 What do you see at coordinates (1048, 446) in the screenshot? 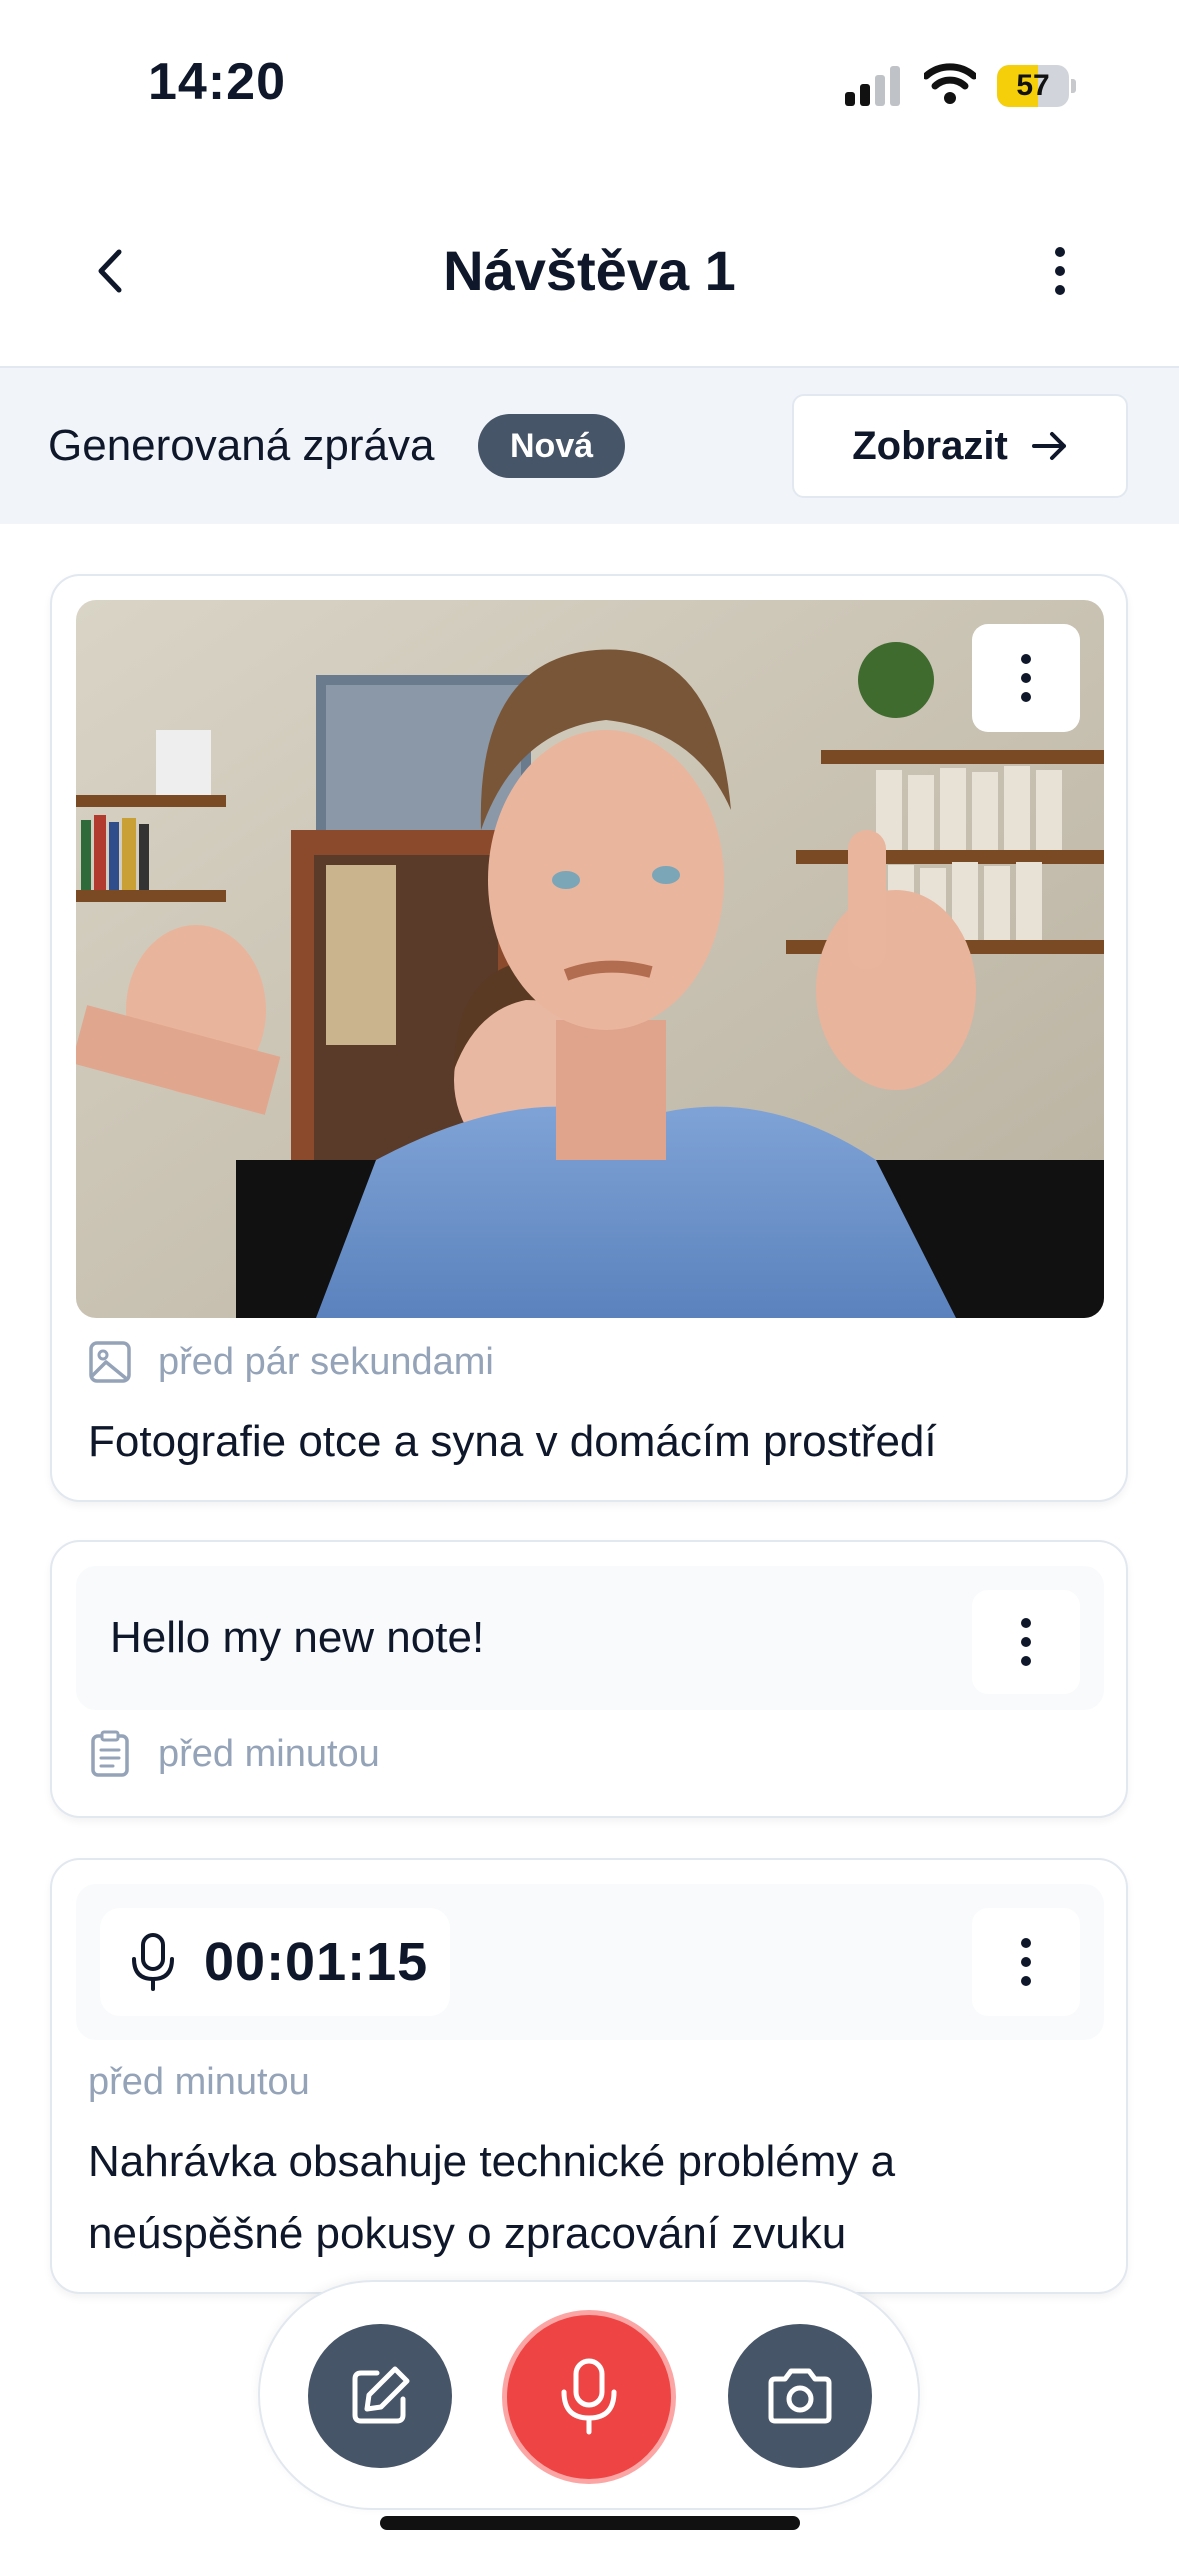
I see `arrow-right-icon` at bounding box center [1048, 446].